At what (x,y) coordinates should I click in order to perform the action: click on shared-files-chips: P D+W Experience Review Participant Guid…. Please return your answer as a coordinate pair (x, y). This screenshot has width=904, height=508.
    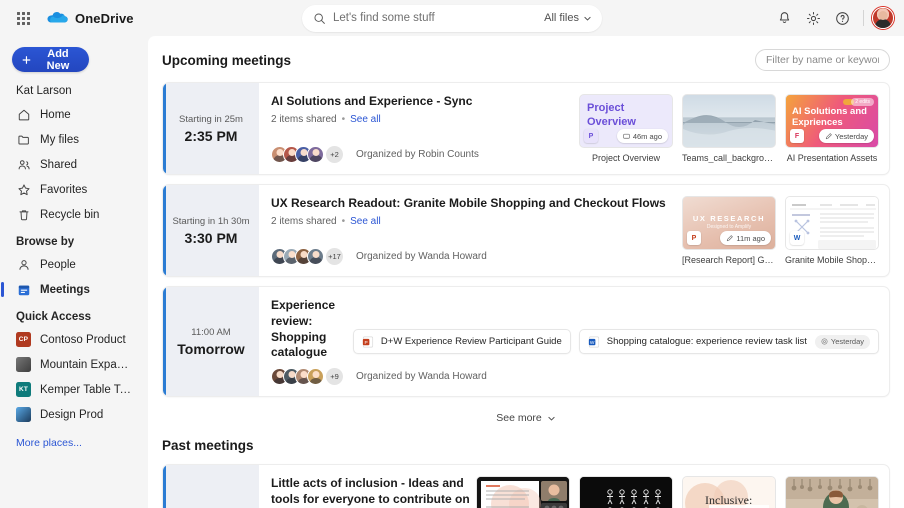
    Looking at the image, I should click on (615, 341).